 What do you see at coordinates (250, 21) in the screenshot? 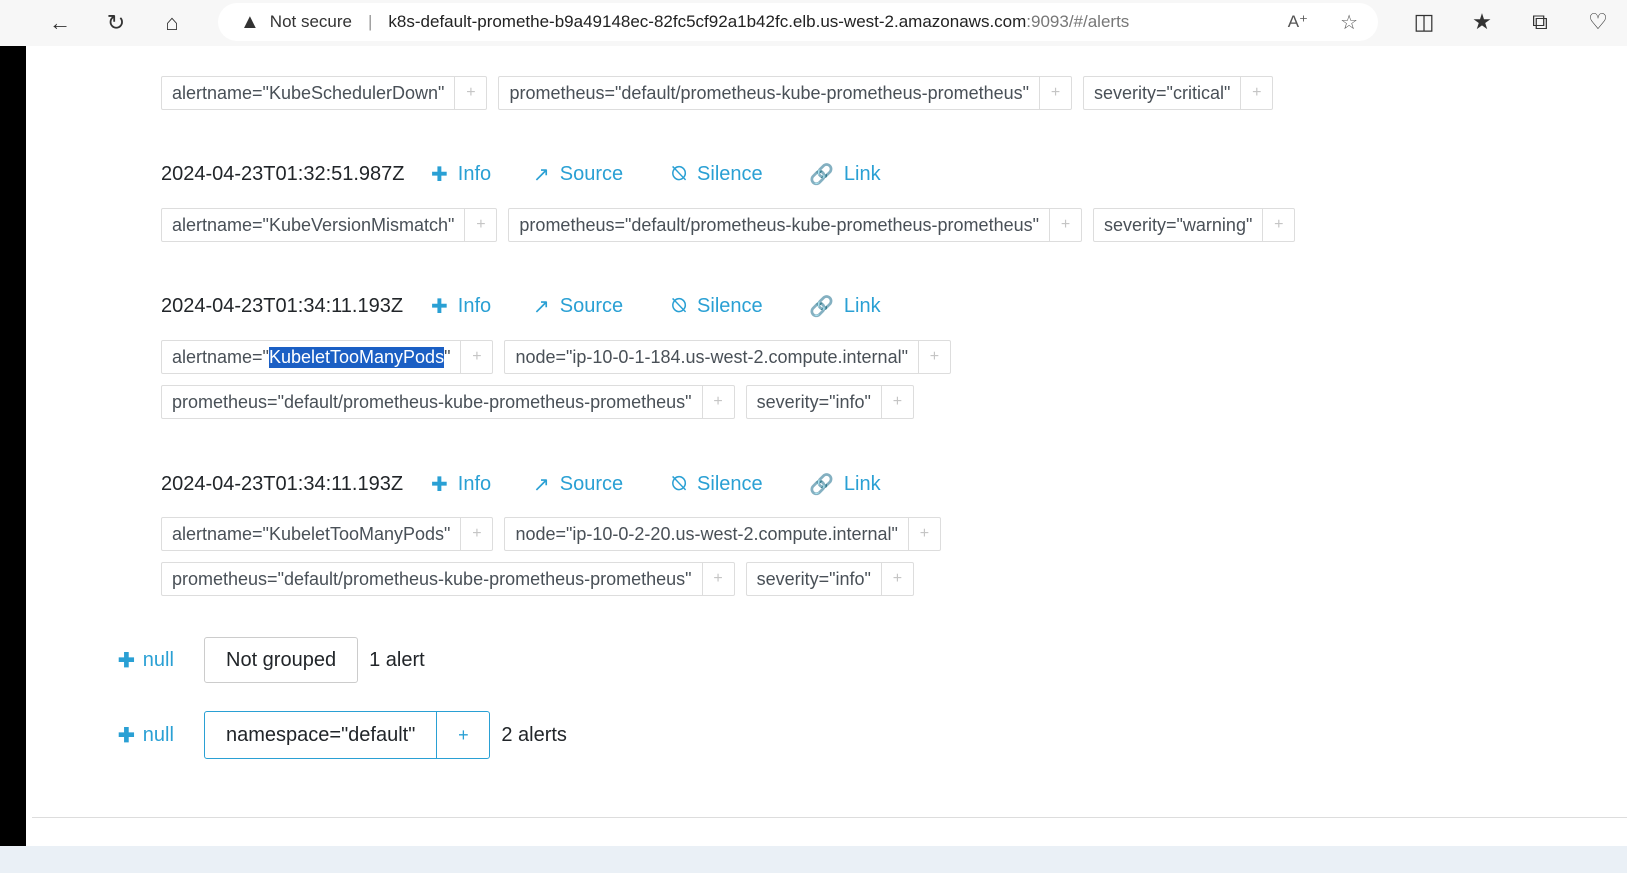
I see `warning-icon: ▲` at bounding box center [250, 21].